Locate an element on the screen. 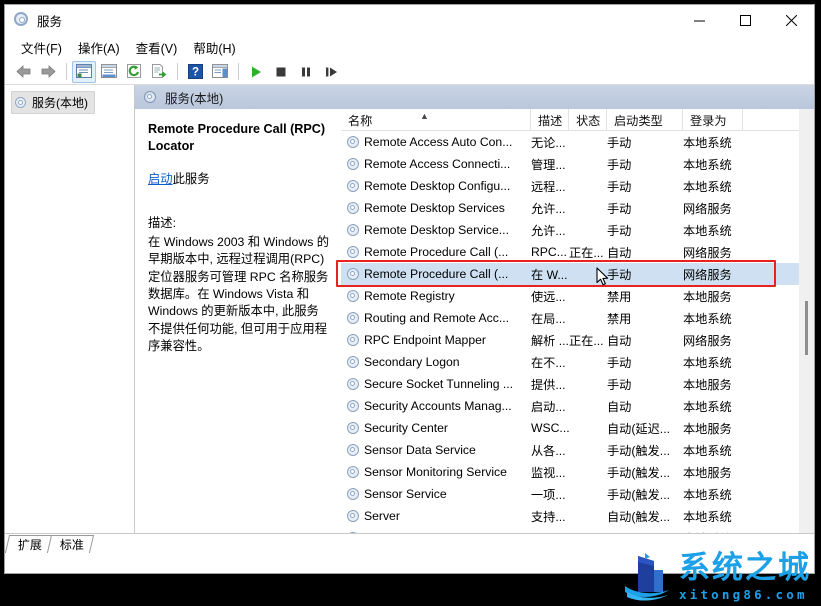 The height and width of the screenshot is (606, 821). scrollbar-thumb is located at coordinates (806, 328).